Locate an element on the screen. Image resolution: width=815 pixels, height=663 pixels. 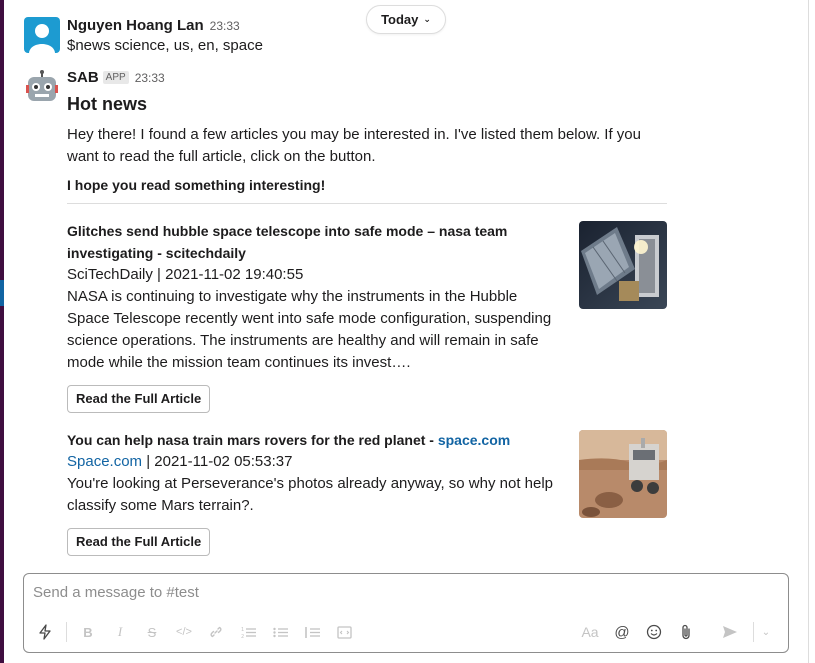
workspace-sidebar-edge is located at coordinates (2, 331).